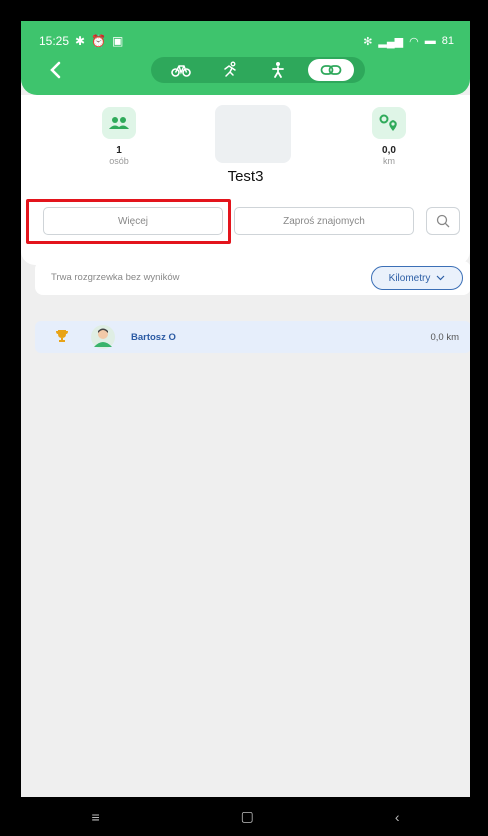  What do you see at coordinates (391, 41) in the screenshot?
I see `signal-icon: ▂▄▆` at bounding box center [391, 41].